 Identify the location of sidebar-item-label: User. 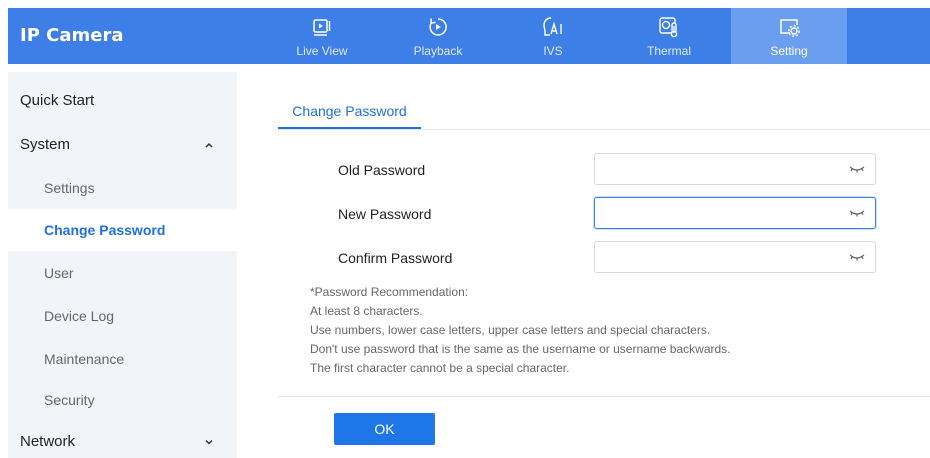
(59, 273).